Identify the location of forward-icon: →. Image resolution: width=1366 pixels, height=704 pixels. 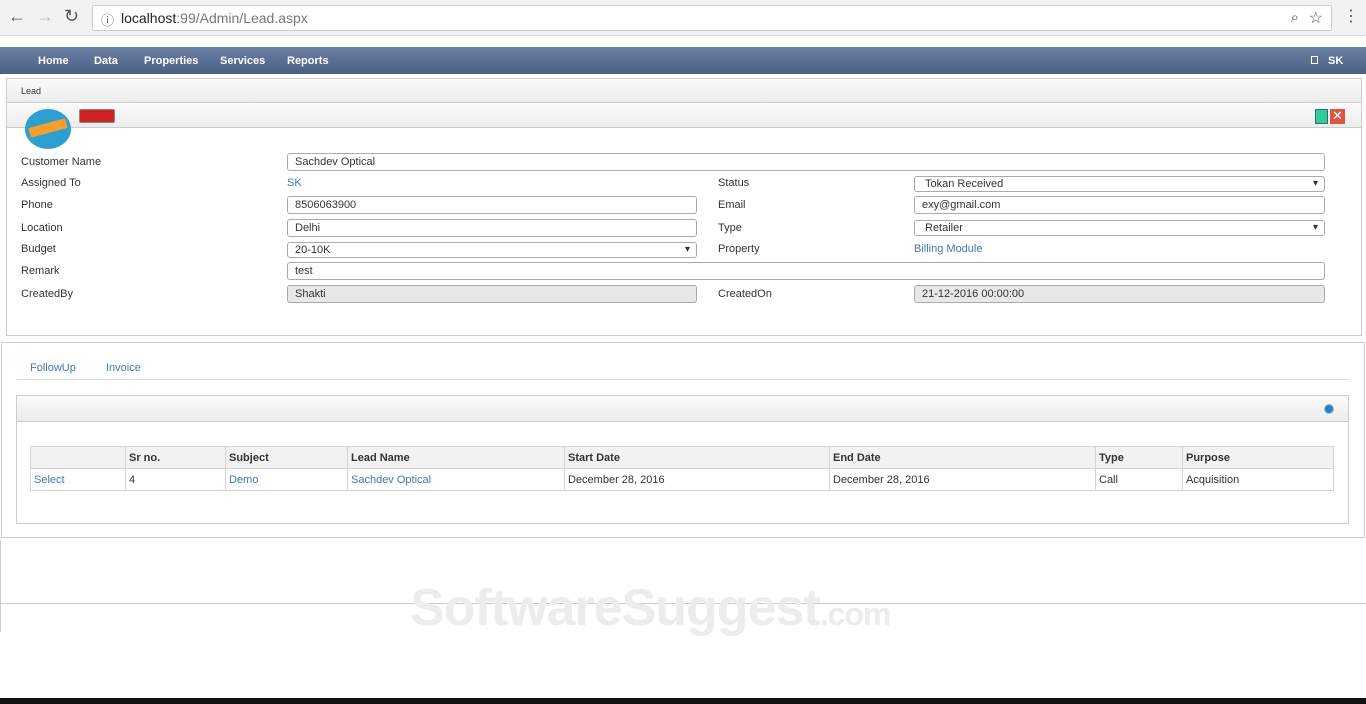
(45, 16).